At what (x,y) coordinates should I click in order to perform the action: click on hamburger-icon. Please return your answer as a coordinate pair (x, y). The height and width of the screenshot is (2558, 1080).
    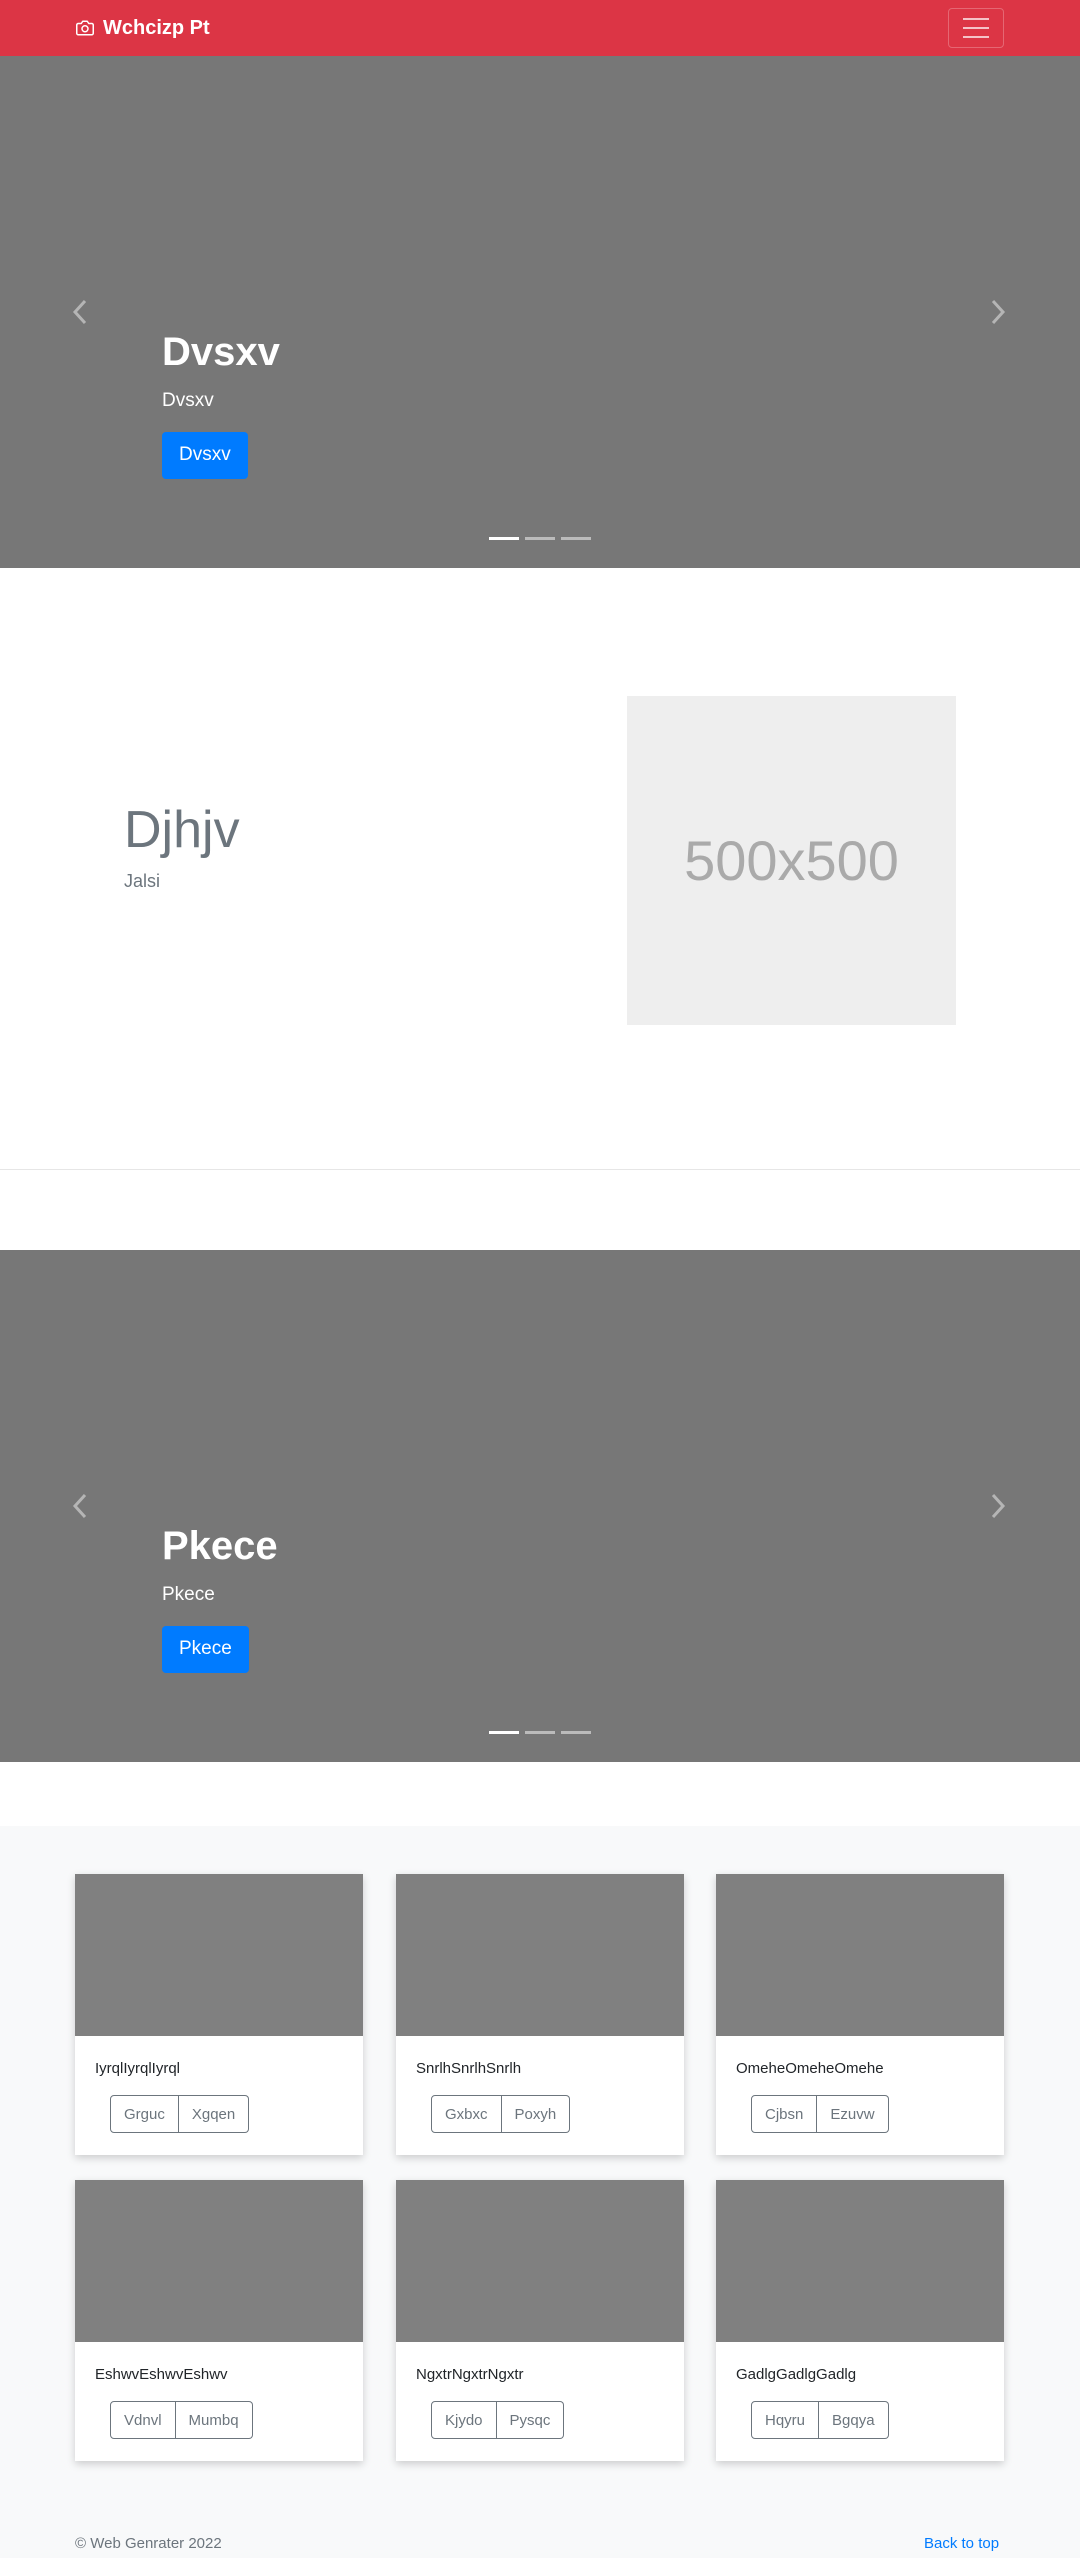
    Looking at the image, I should click on (976, 19).